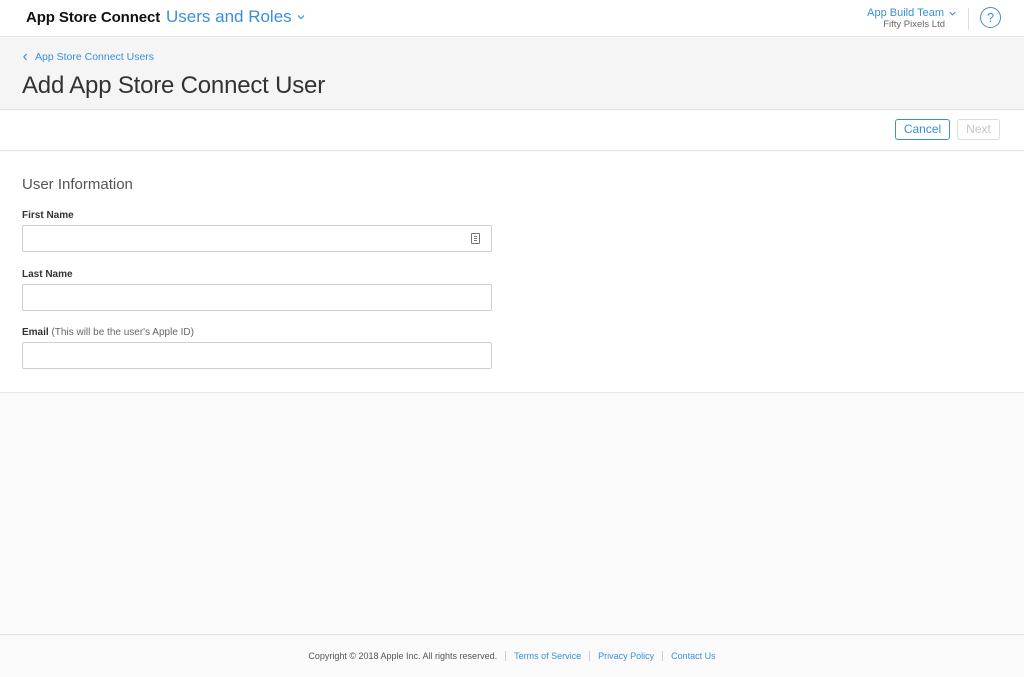 Image resolution: width=1024 pixels, height=677 pixels. I want to click on email-label-group: Email (This will be the user's Apple ID), so click(108, 332).